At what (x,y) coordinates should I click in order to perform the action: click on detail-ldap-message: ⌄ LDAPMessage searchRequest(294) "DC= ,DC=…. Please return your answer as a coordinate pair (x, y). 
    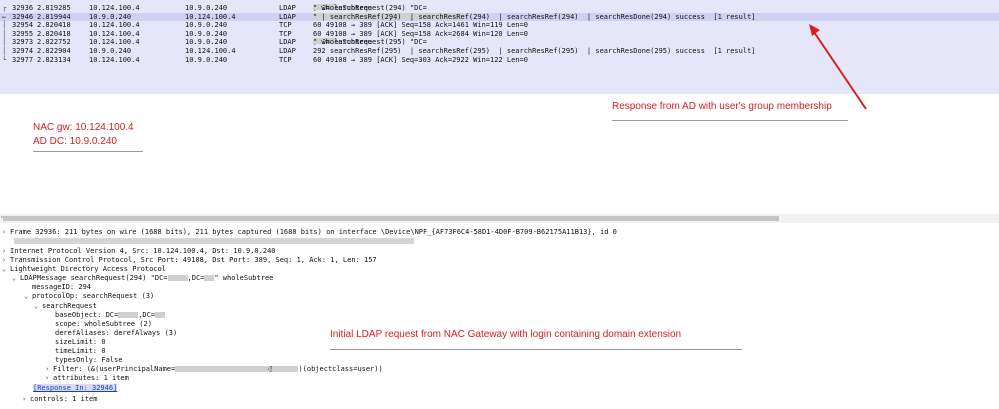
    Looking at the image, I should click on (142, 278).